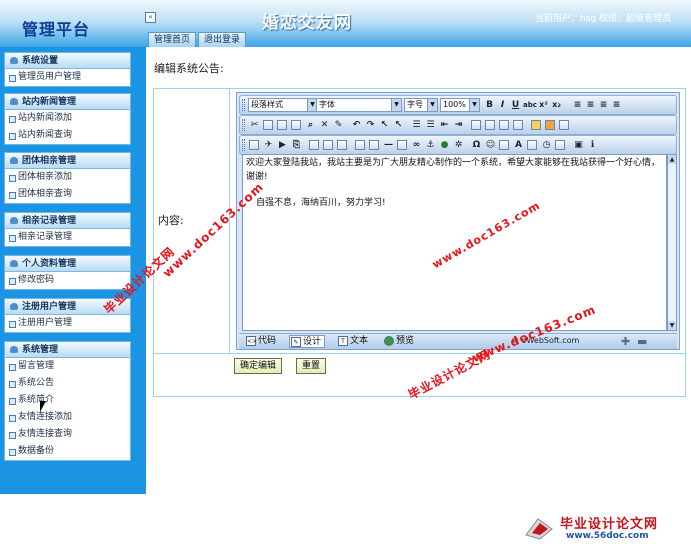 This screenshot has height=546, width=691. What do you see at coordinates (430, 125) in the screenshot?
I see `unordered-list-icon: ☰` at bounding box center [430, 125].